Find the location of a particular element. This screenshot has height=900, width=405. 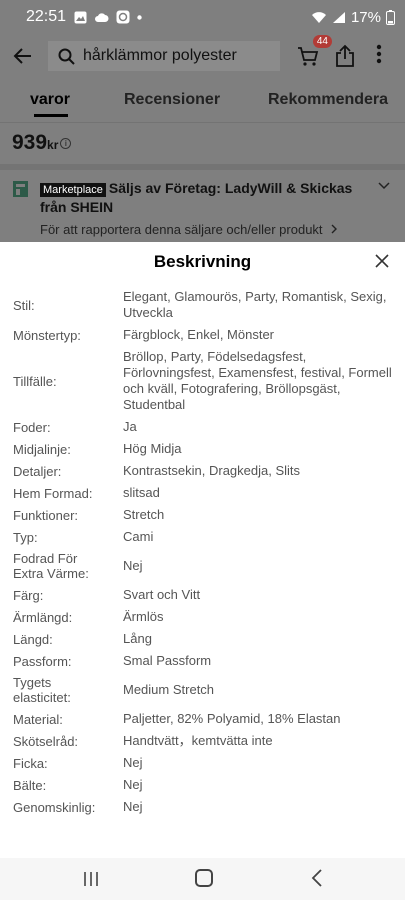

spec-label: Längd: is located at coordinates (33, 639).